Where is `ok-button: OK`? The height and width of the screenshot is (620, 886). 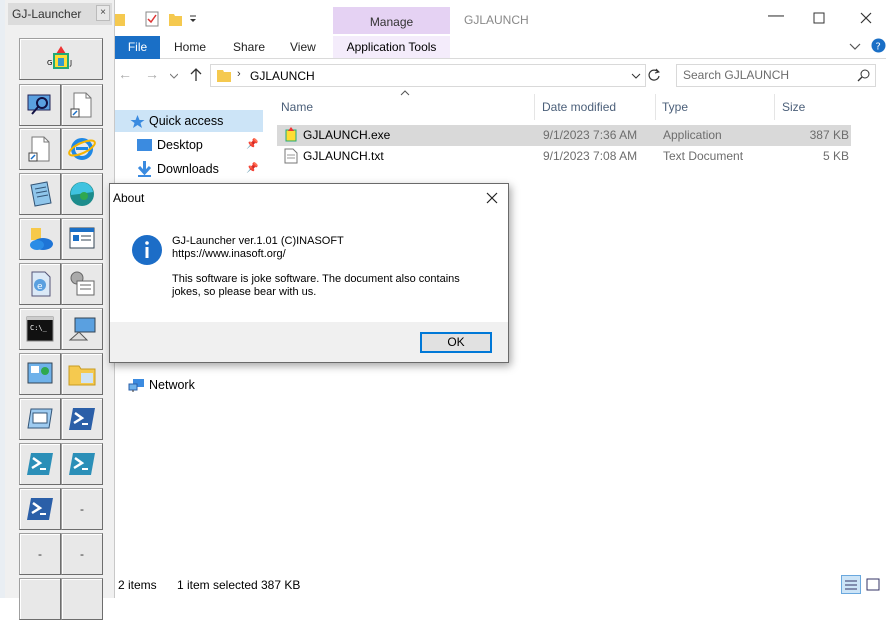 ok-button: OK is located at coordinates (456, 342).